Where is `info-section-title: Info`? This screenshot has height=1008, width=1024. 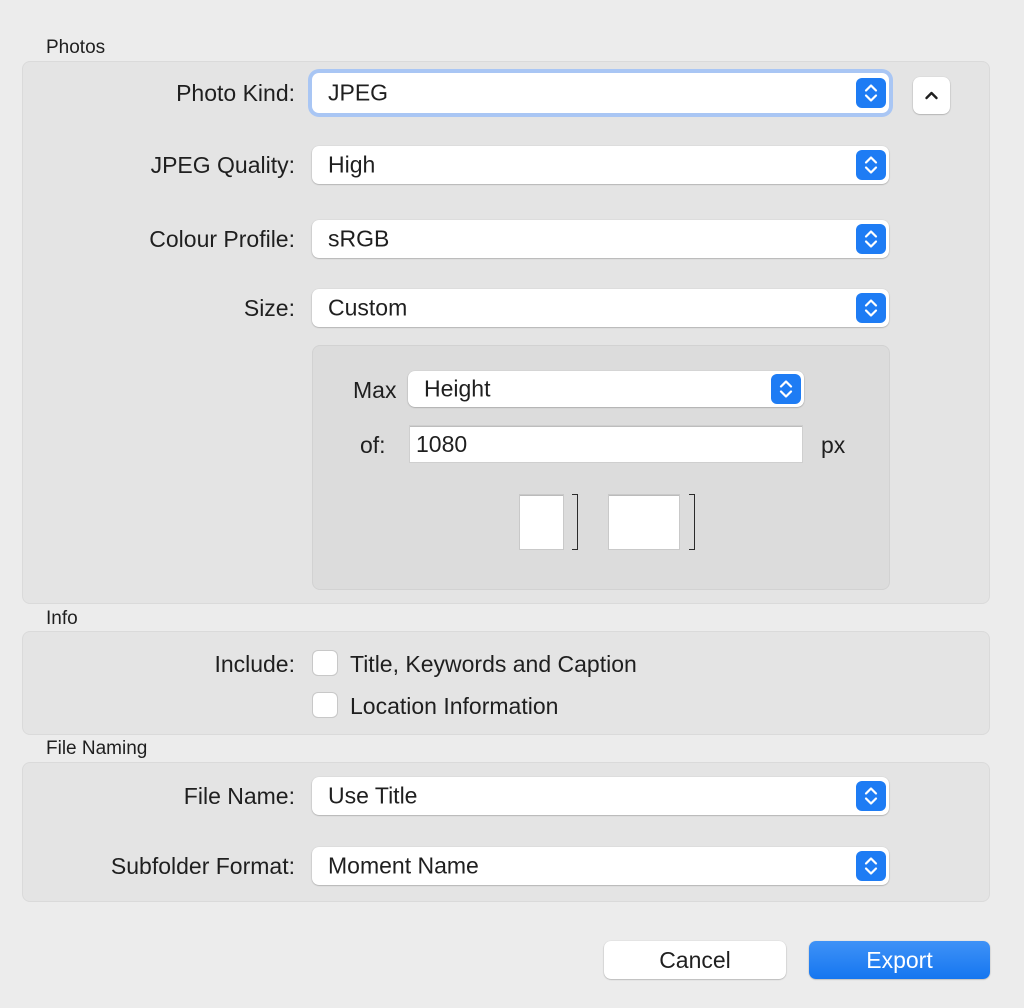
info-section-title: Info is located at coordinates (62, 618).